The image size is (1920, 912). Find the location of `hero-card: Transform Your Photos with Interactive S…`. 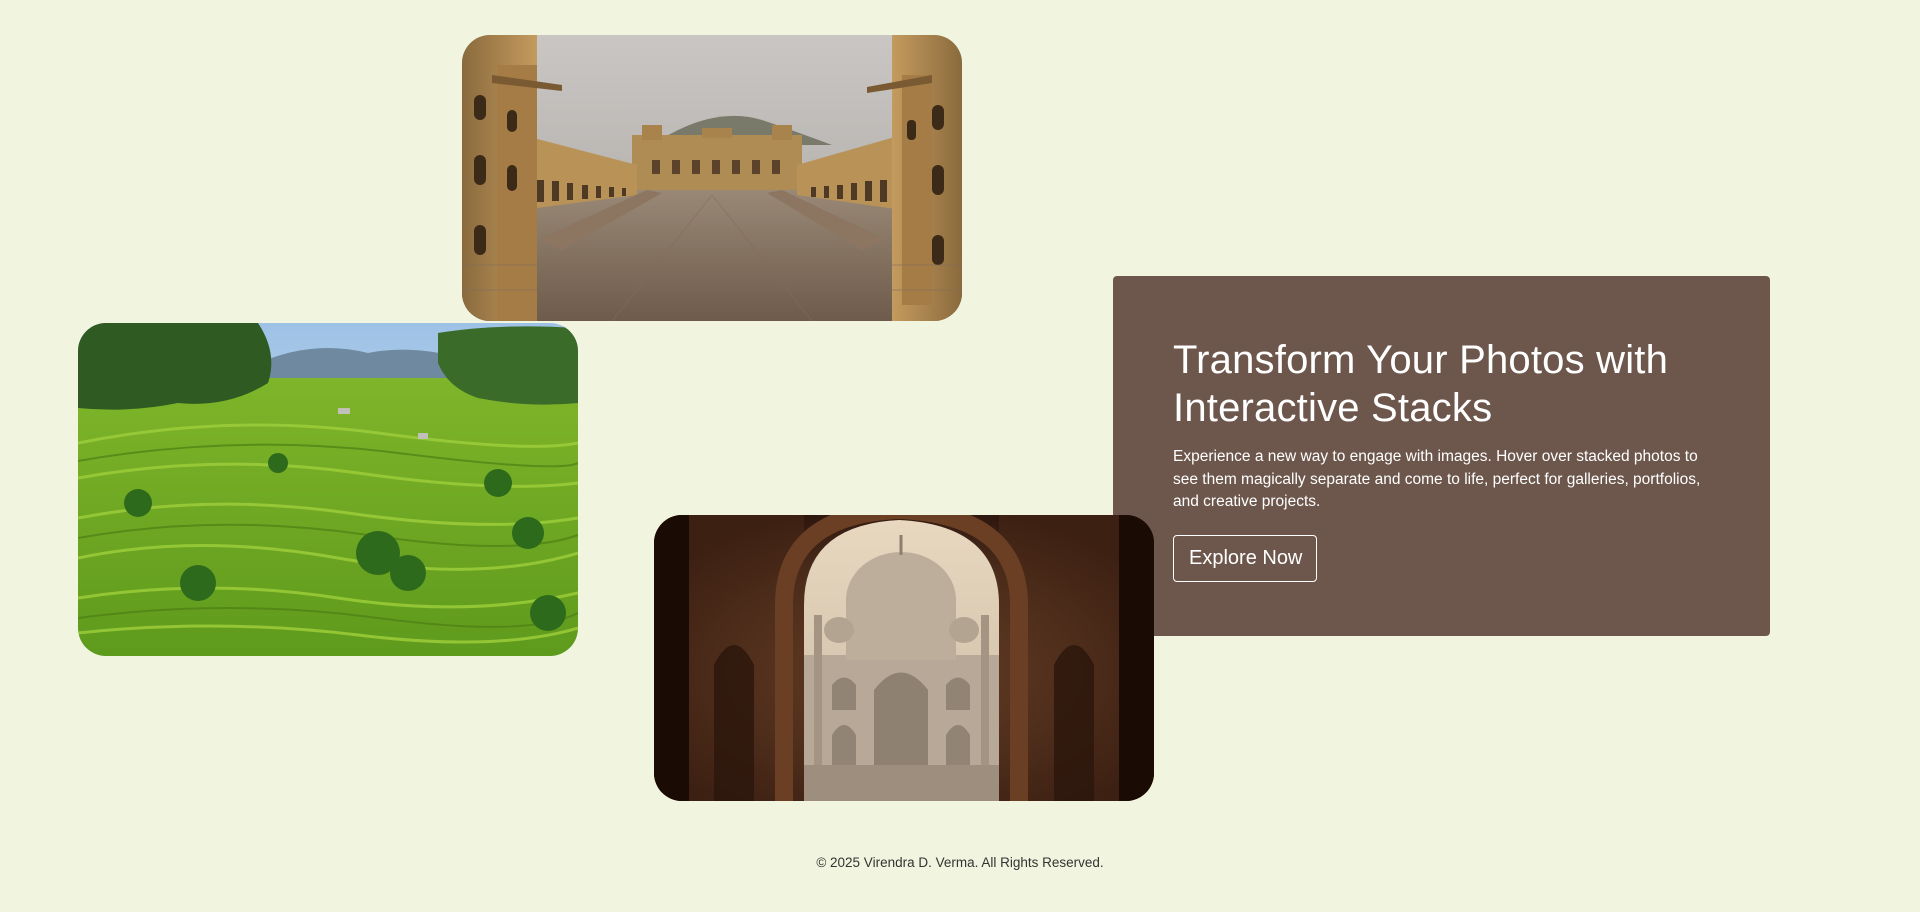

hero-card: Transform Your Photos with Interactive S… is located at coordinates (1441, 456).